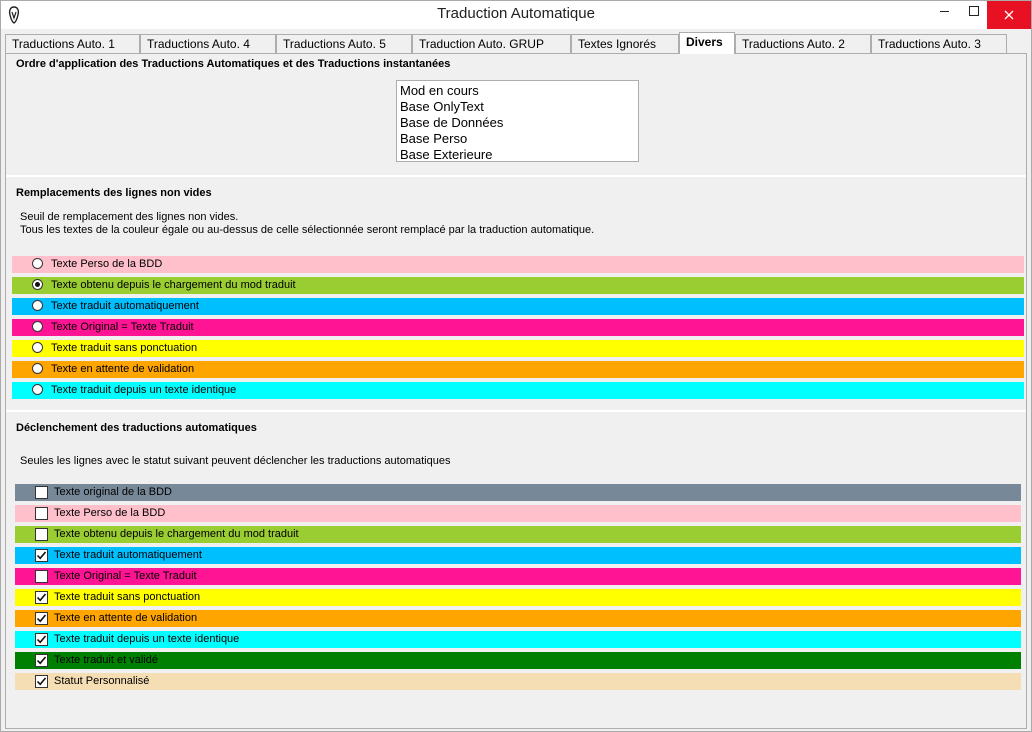  What do you see at coordinates (127, 597) in the screenshot?
I see `trigger-option-label: Texte traduit sans ponctuation` at bounding box center [127, 597].